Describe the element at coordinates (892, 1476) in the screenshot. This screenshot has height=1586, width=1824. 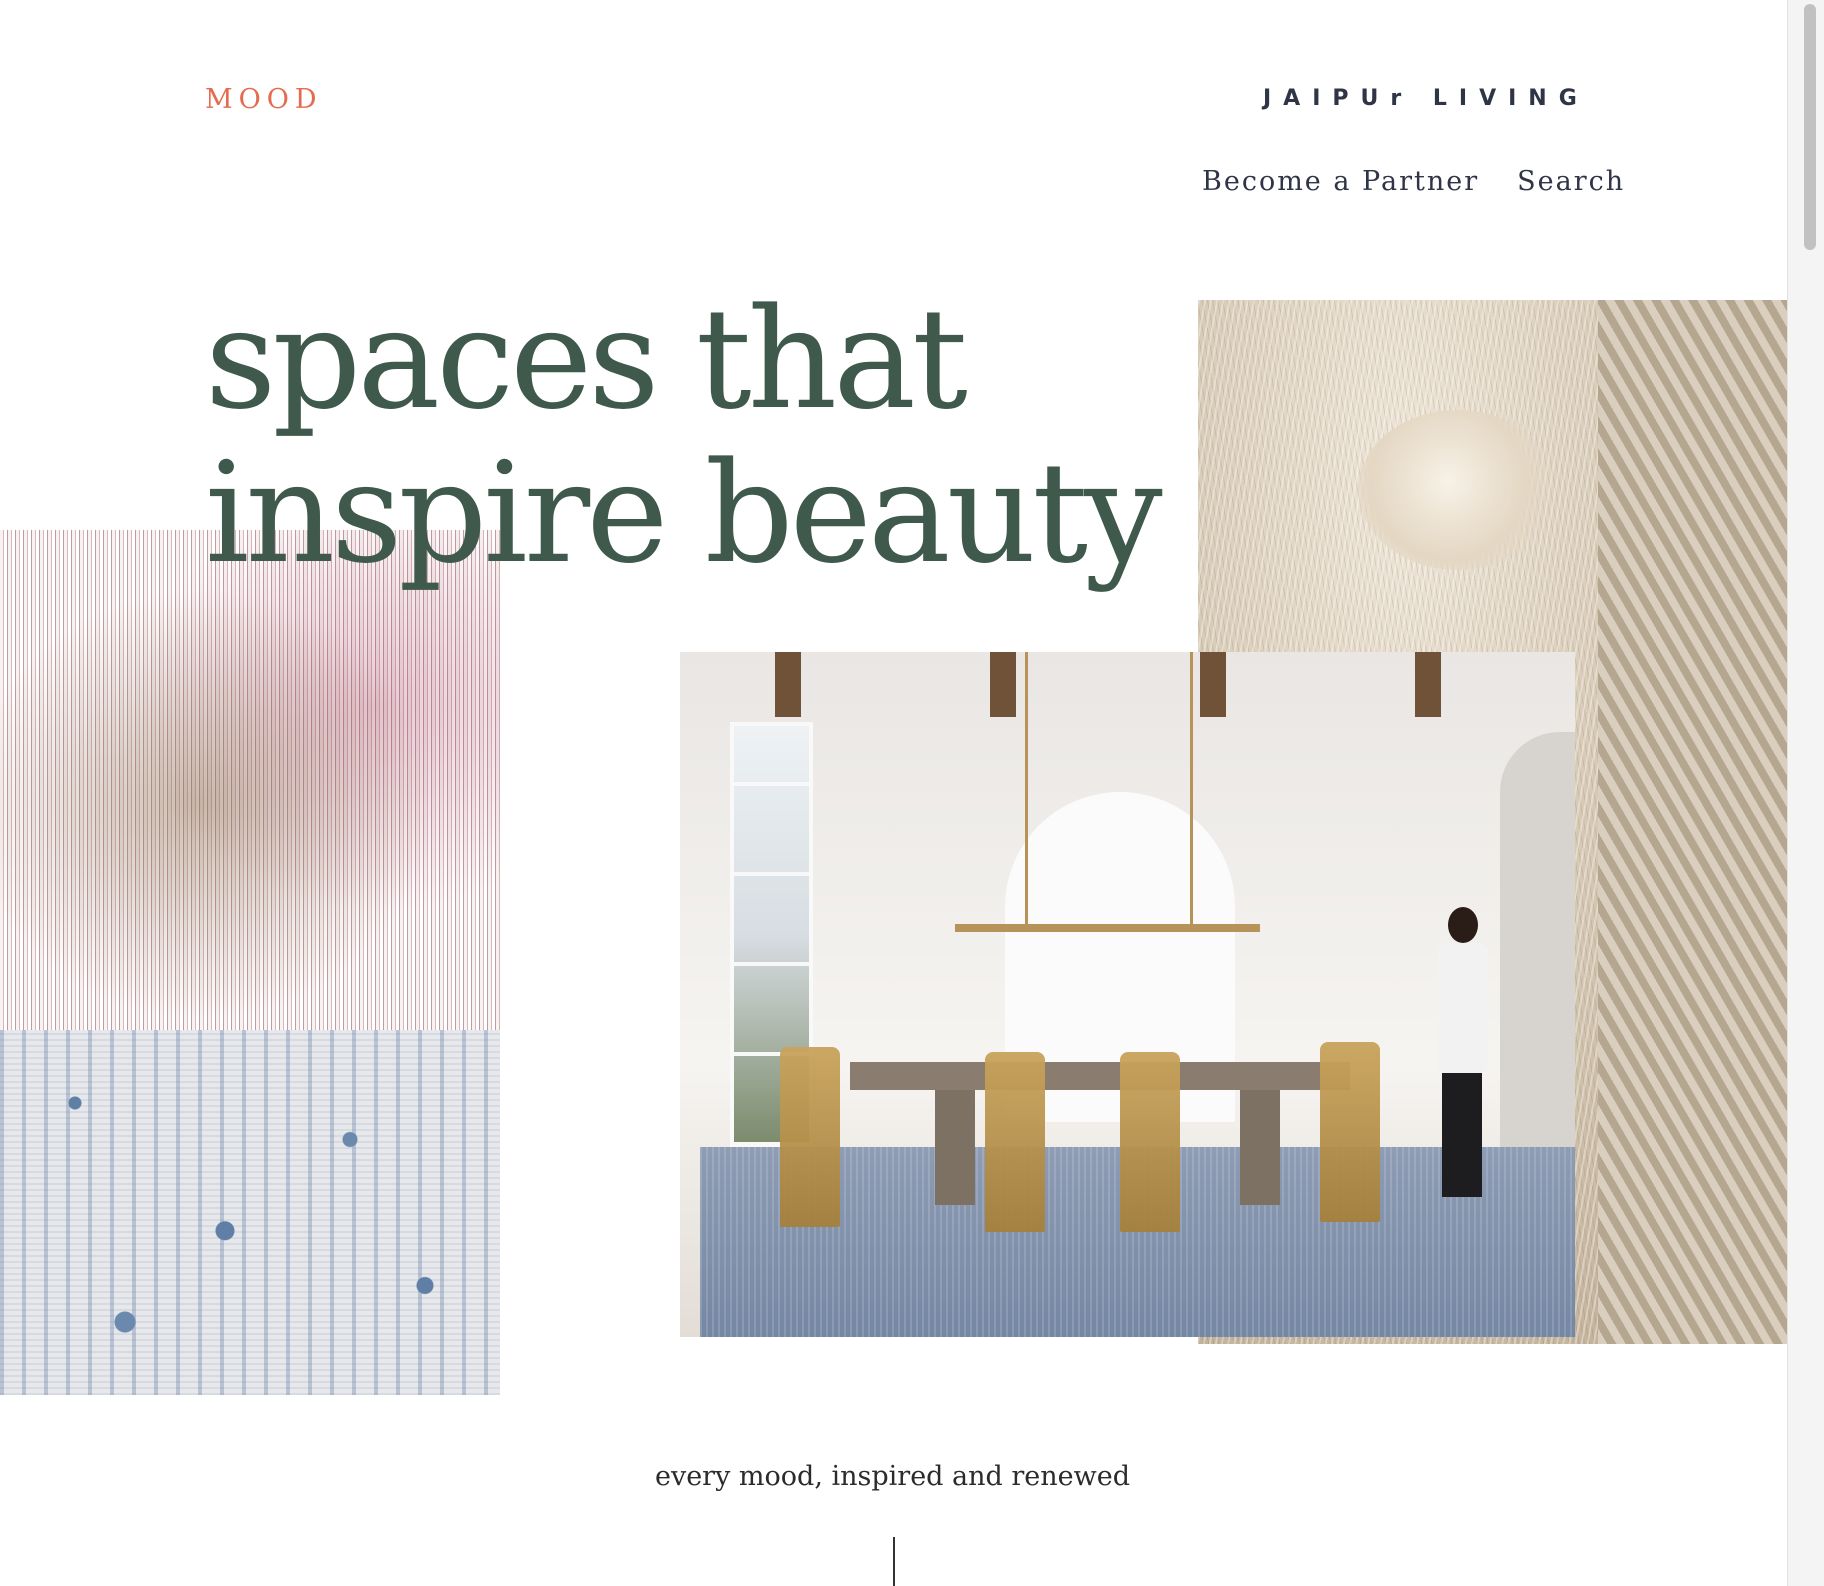
I see `tagline: every mood, inspired and renewed` at that location.